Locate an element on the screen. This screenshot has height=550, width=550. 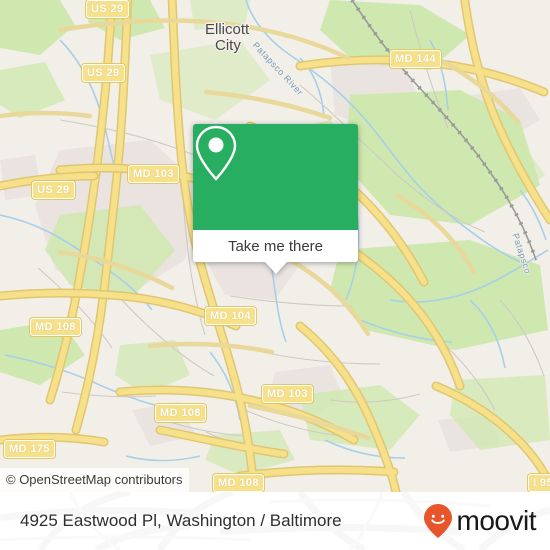
take-me-there-button: Take me there is located at coordinates (275, 246).